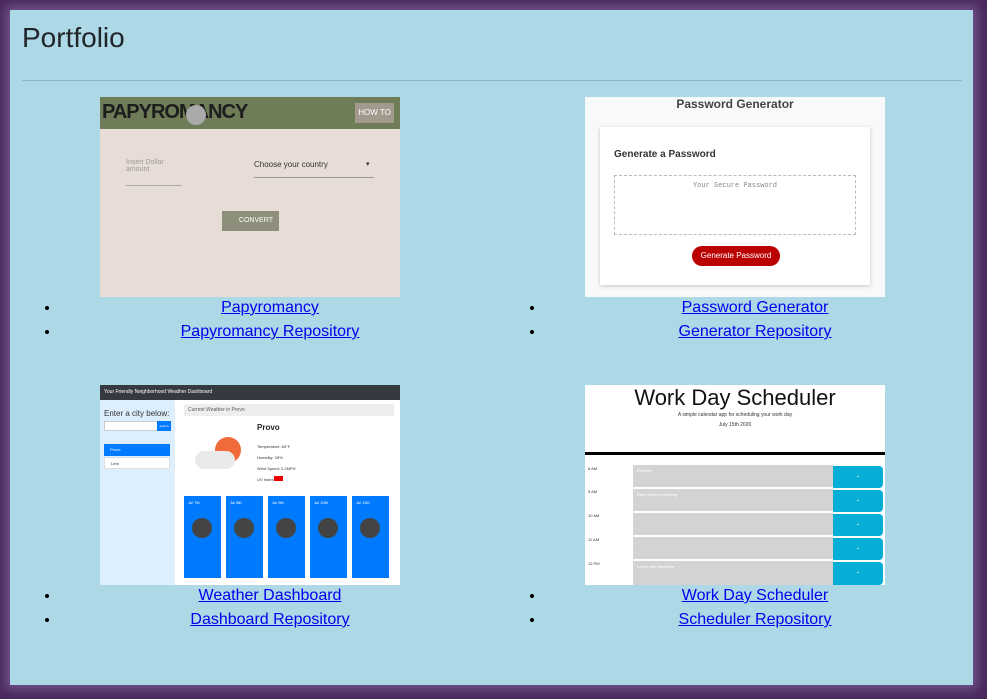 Image resolution: width=987 pixels, height=699 pixels. Describe the element at coordinates (215, 460) in the screenshot. I see `cloud-icon` at that location.